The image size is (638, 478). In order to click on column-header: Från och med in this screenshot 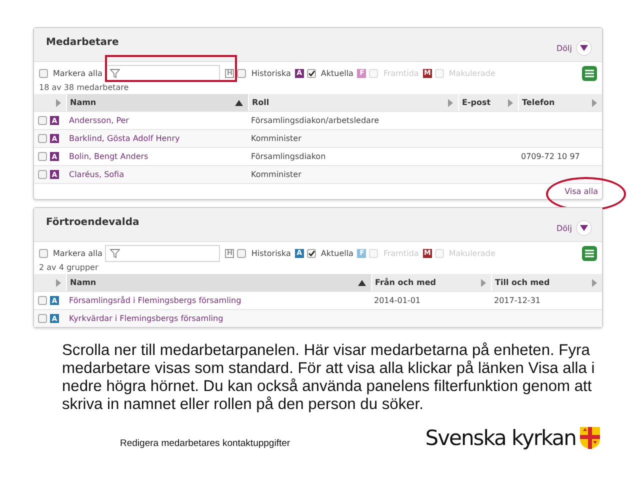, I will do `click(431, 282)`.